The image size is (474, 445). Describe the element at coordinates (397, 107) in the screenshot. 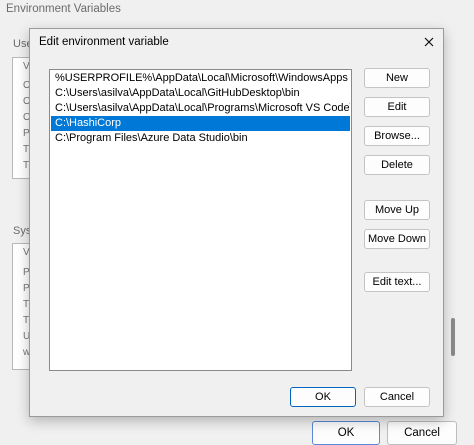

I see `edit-button: Edit` at that location.